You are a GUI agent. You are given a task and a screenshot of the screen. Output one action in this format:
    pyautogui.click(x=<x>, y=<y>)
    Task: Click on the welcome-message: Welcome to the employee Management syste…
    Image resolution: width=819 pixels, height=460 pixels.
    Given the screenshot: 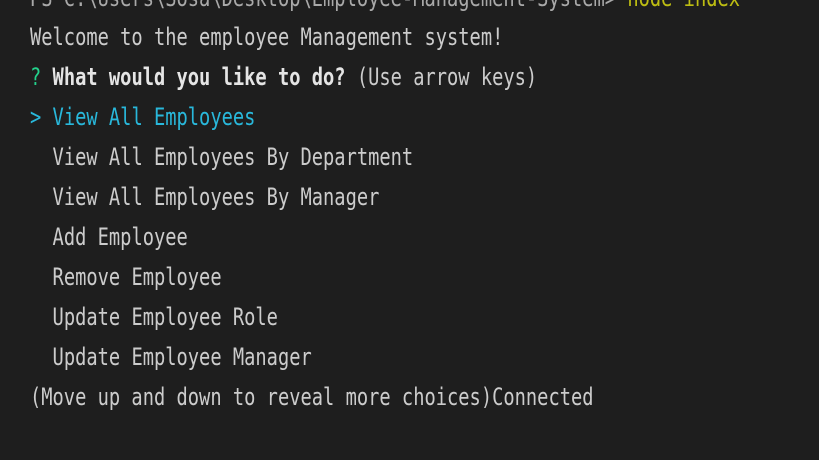 What is the action you would take?
    pyautogui.click(x=267, y=37)
    